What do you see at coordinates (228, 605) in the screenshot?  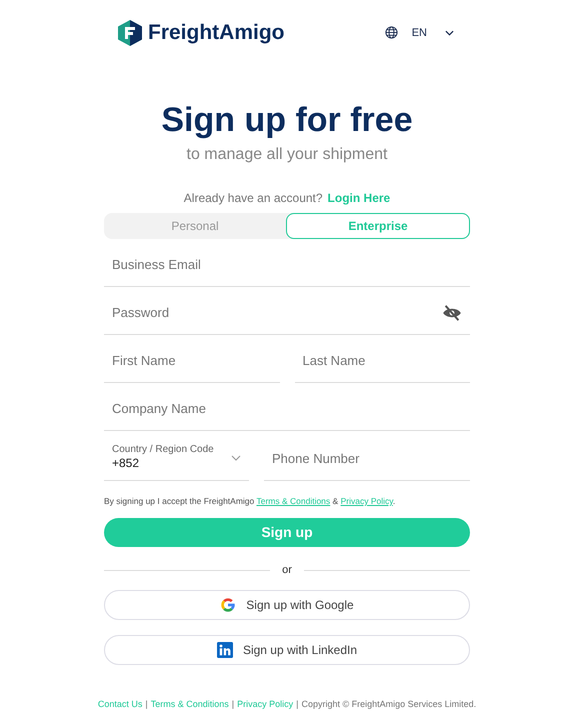 I see `google-icon` at bounding box center [228, 605].